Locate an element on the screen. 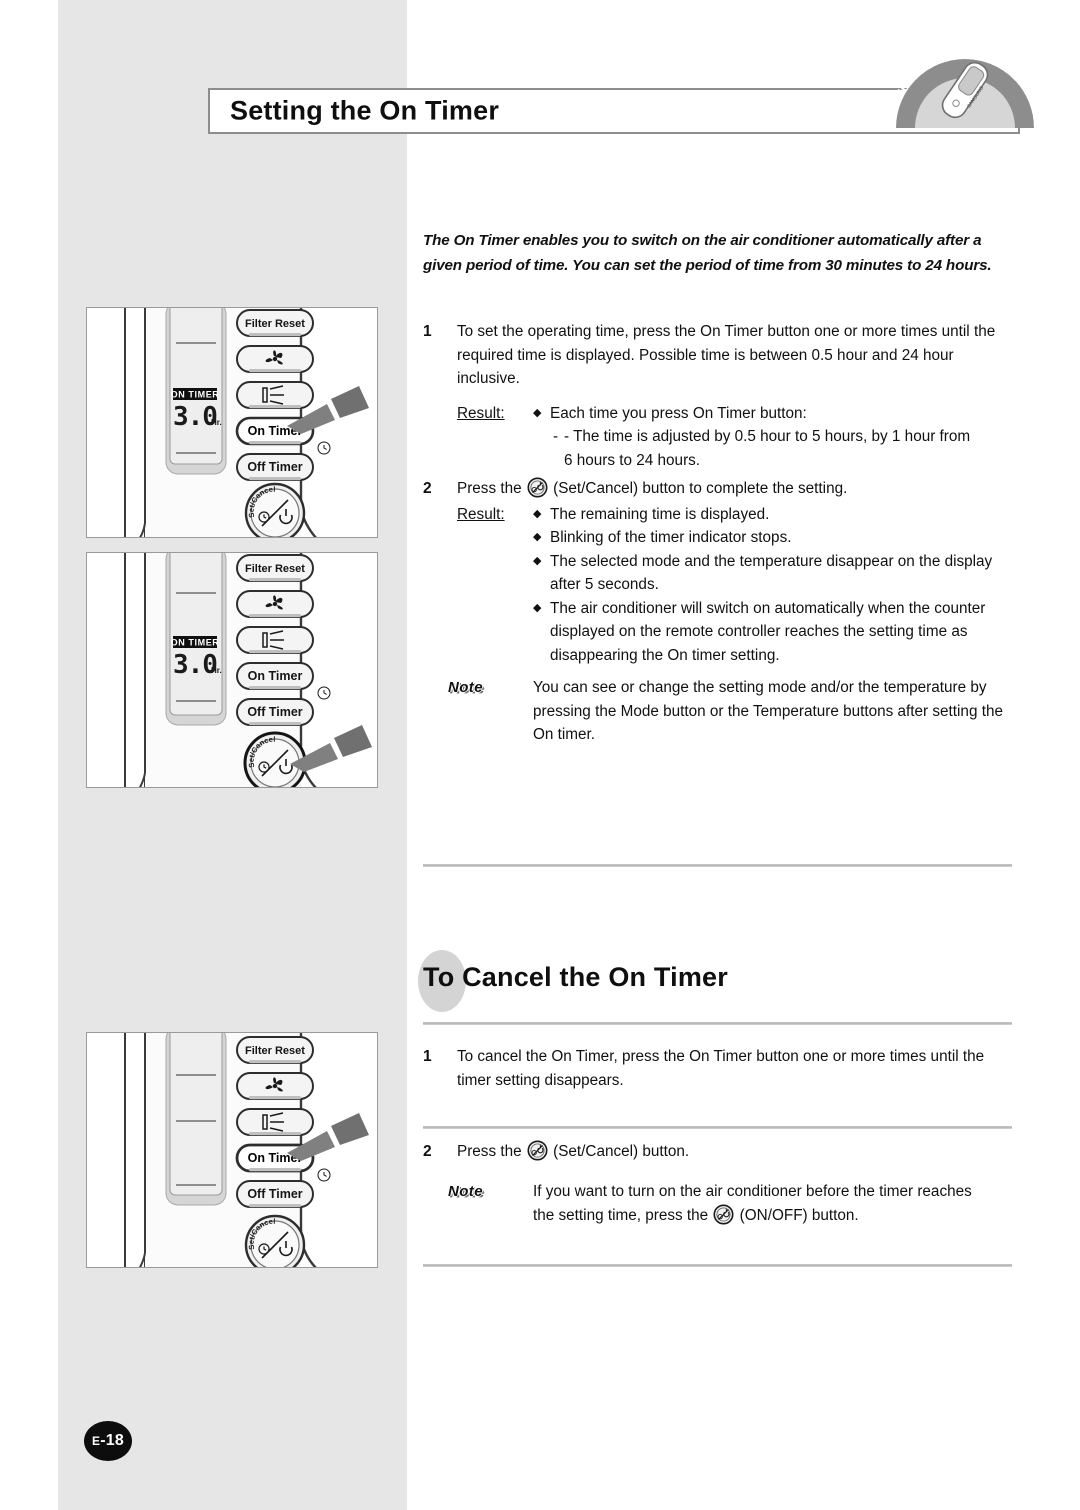 The image size is (1080, 1510). step-text-after-icon: (Set/Cancel) button. is located at coordinates (619, 1151).